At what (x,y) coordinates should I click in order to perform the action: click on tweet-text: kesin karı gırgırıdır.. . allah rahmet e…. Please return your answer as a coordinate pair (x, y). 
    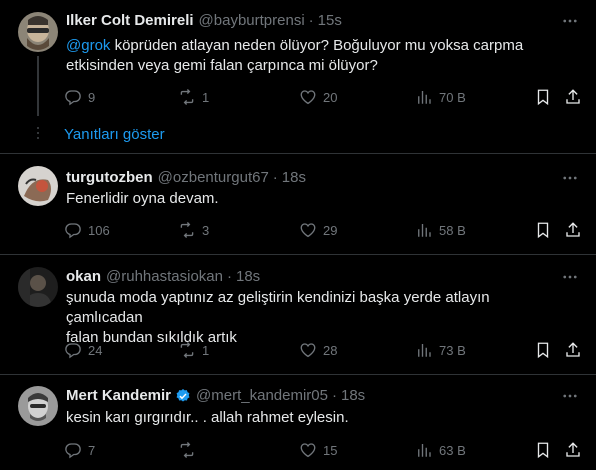
    Looking at the image, I should click on (207, 417).